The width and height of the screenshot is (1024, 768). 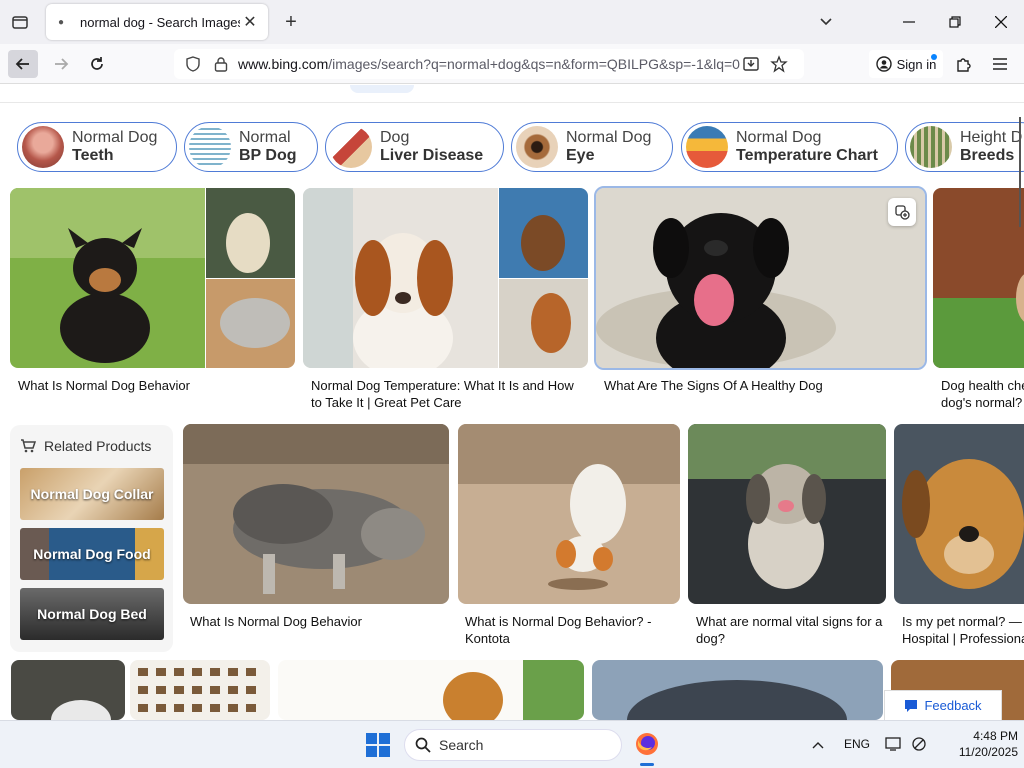 What do you see at coordinates (934, 57) in the screenshot?
I see `notification-dot` at bounding box center [934, 57].